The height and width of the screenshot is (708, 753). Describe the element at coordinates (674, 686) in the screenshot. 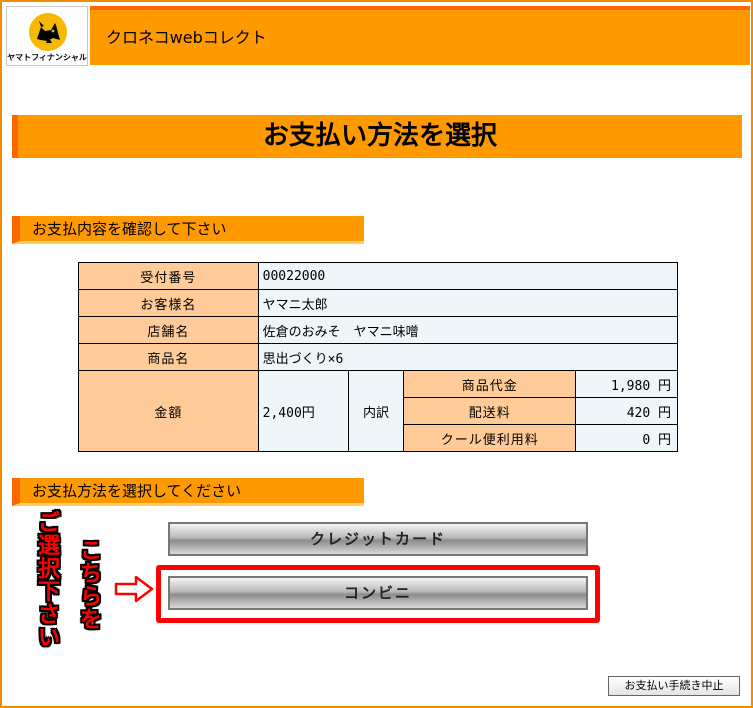

I see `cancel-payment-button: お支払い手続き中止` at that location.